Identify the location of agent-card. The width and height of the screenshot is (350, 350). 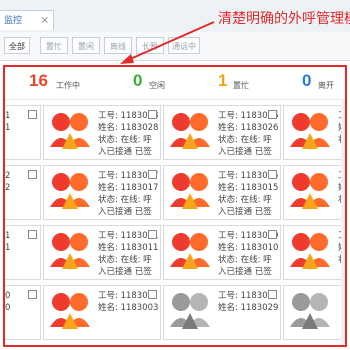
(314, 312).